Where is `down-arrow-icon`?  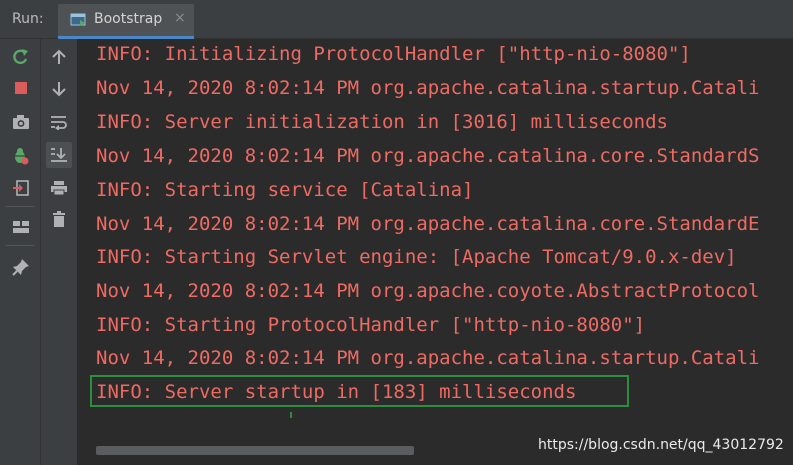 down-arrow-icon is located at coordinates (59, 89).